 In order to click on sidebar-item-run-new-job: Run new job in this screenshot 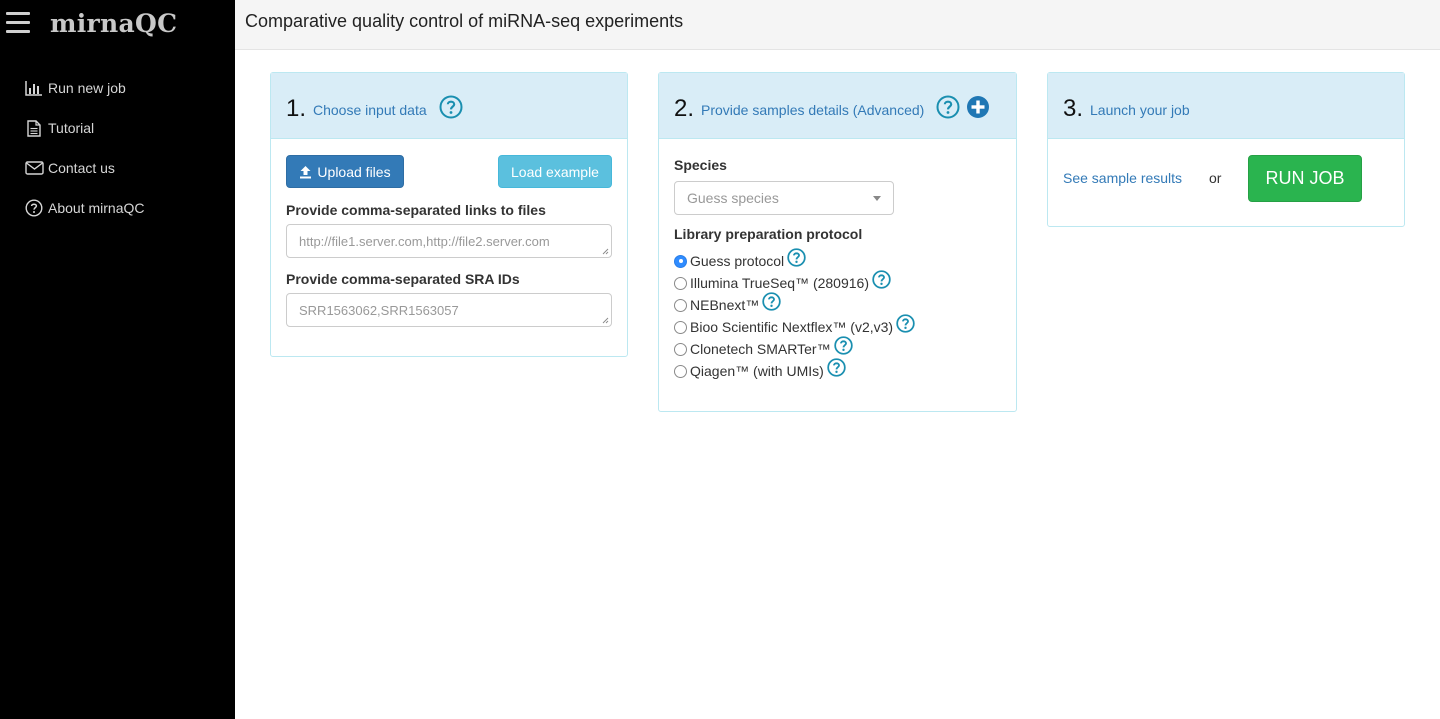, I will do `click(84, 88)`.